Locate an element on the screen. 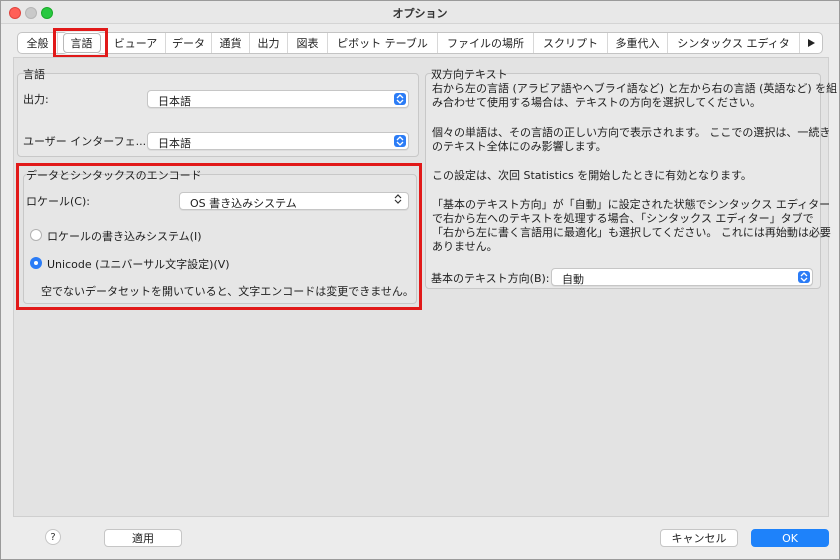 This screenshot has width=840, height=560. bidi-para-1-line-2: み合わせて使用する場合は、テキストの方向を選択してください。 is located at coordinates (597, 102).